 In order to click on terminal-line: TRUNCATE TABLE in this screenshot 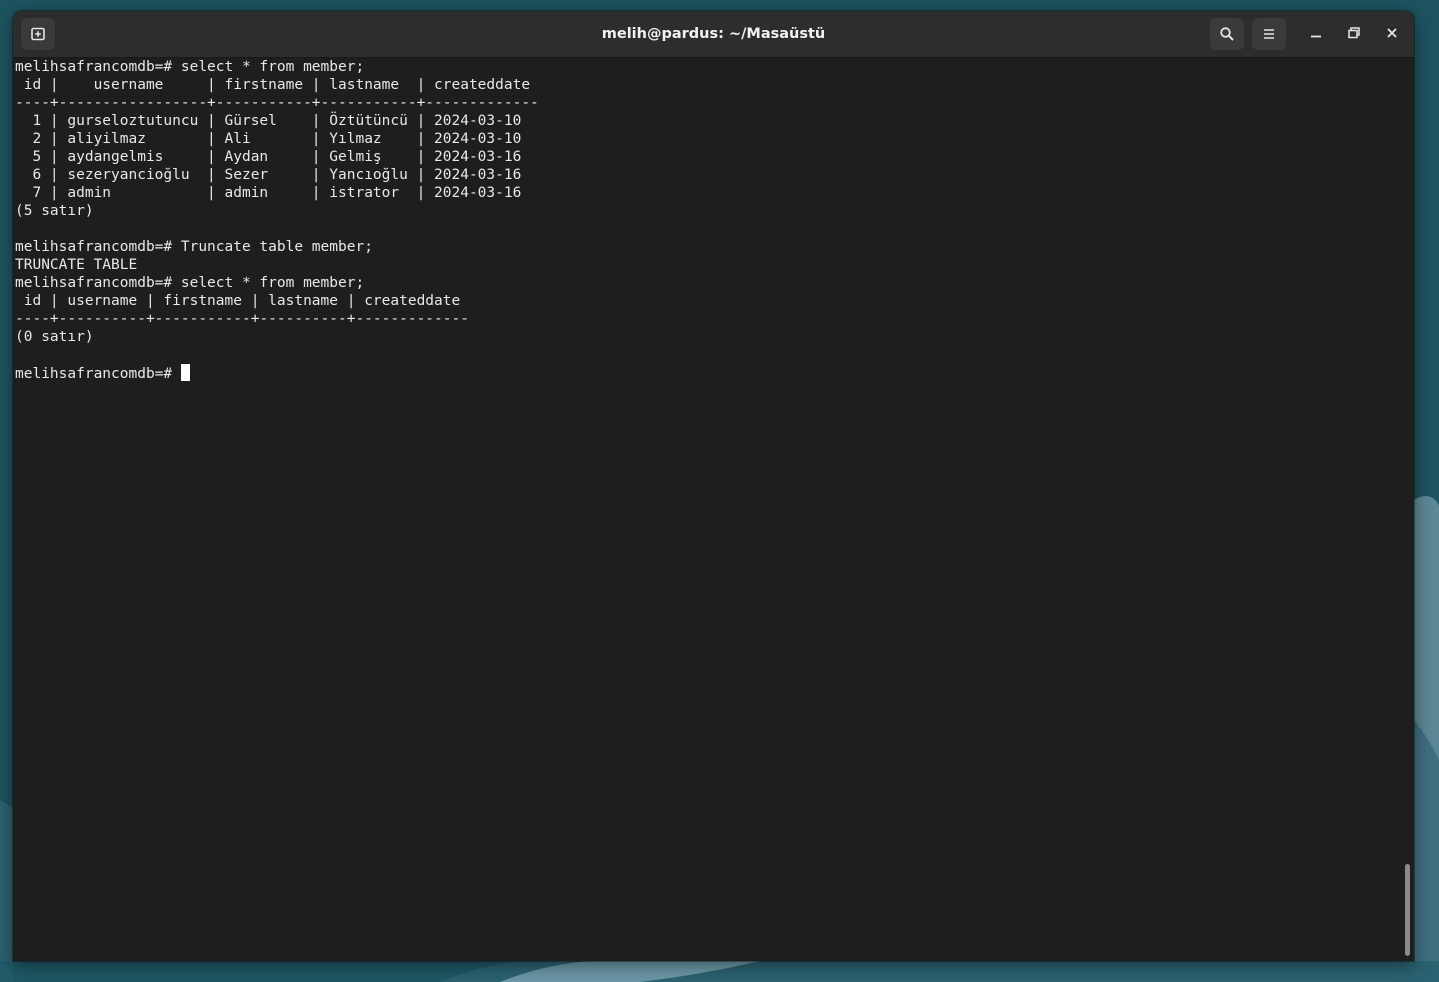, I will do `click(76, 265)`.